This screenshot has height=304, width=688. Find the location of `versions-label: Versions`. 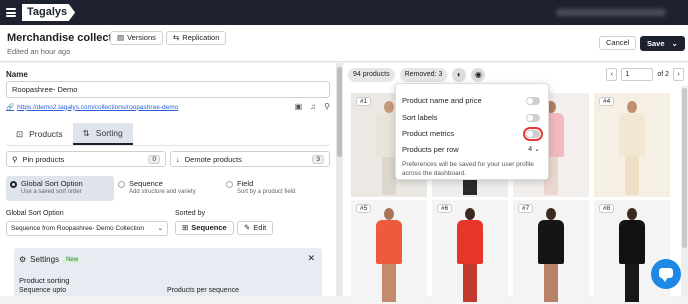

versions-label: Versions is located at coordinates (141, 37).